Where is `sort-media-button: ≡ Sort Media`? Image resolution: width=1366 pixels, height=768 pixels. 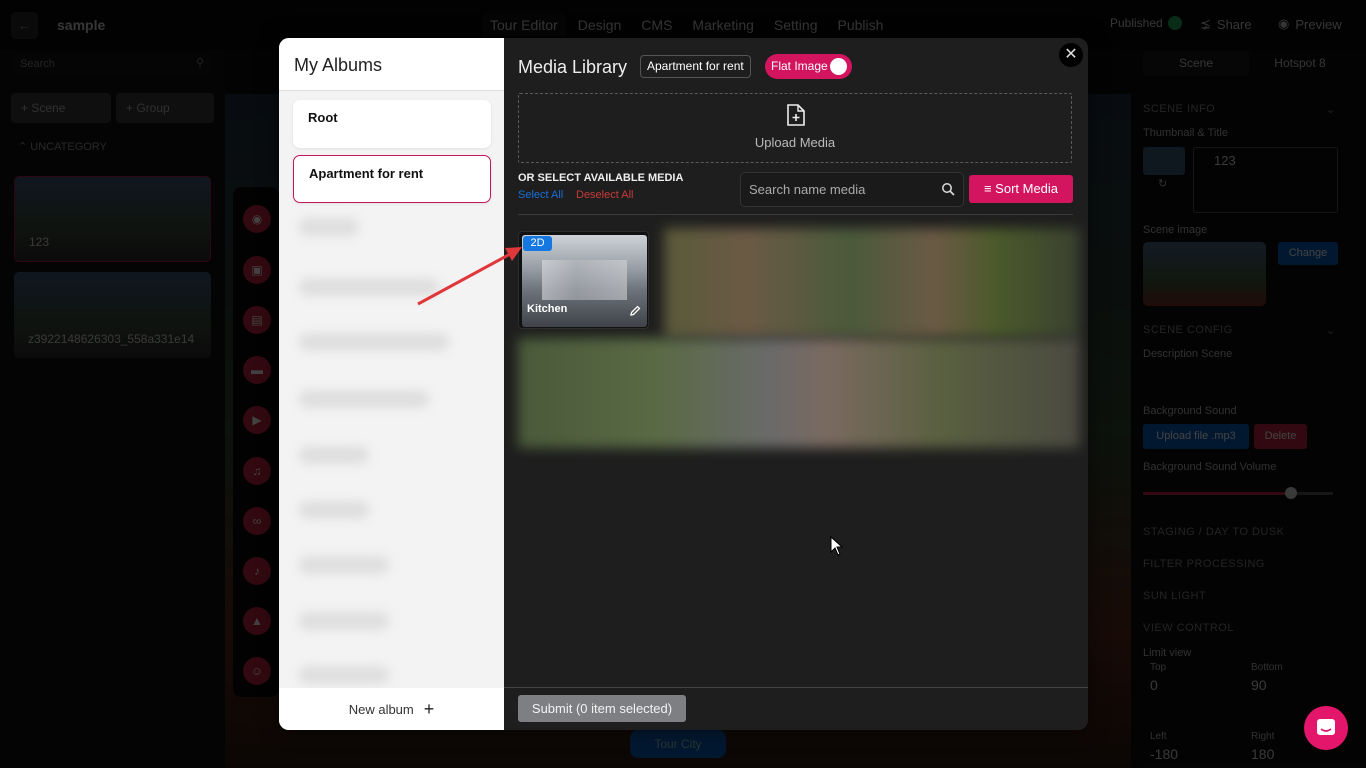
sort-media-button: ≡ Sort Media is located at coordinates (1021, 189).